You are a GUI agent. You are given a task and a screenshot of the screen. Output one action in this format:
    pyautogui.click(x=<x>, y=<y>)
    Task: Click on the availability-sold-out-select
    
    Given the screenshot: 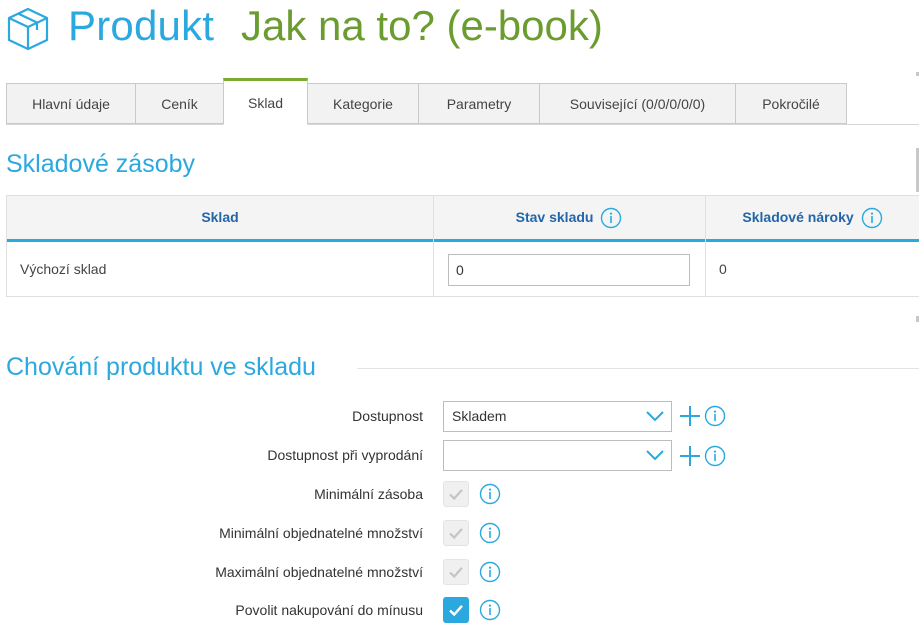 What is the action you would take?
    pyautogui.click(x=557, y=455)
    